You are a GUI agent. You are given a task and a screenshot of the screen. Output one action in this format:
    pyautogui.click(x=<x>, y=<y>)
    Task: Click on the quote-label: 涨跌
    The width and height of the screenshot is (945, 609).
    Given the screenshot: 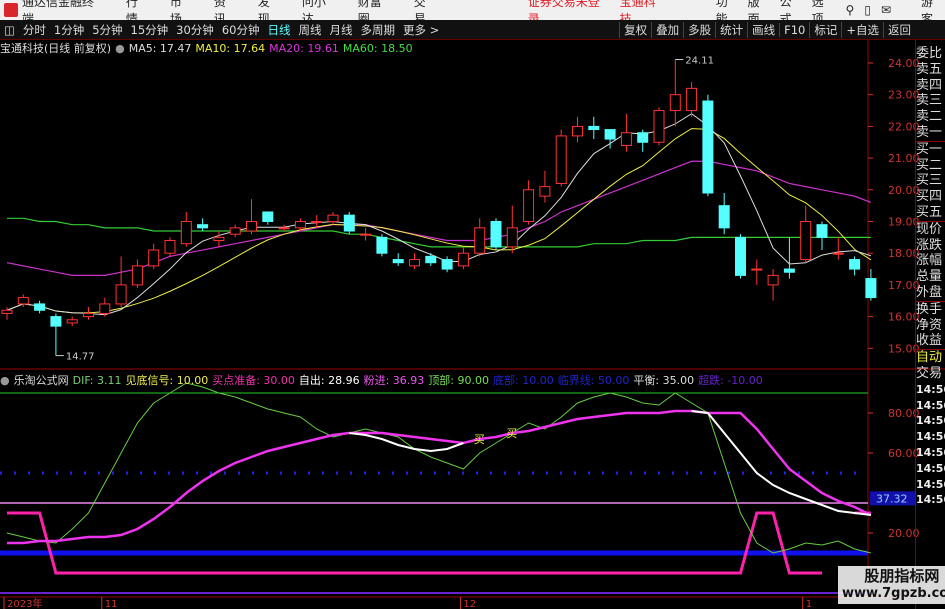 What is the action you would take?
    pyautogui.click(x=929, y=245)
    